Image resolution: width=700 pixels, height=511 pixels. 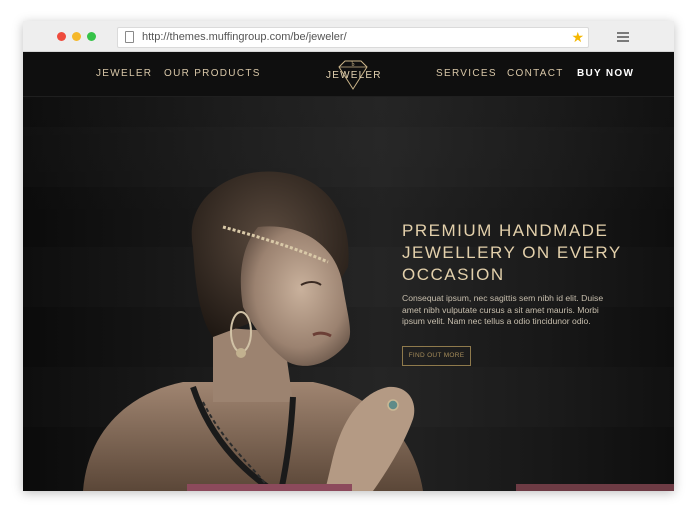 What do you see at coordinates (535, 73) in the screenshot?
I see `nav-contact: CONTACT` at bounding box center [535, 73].